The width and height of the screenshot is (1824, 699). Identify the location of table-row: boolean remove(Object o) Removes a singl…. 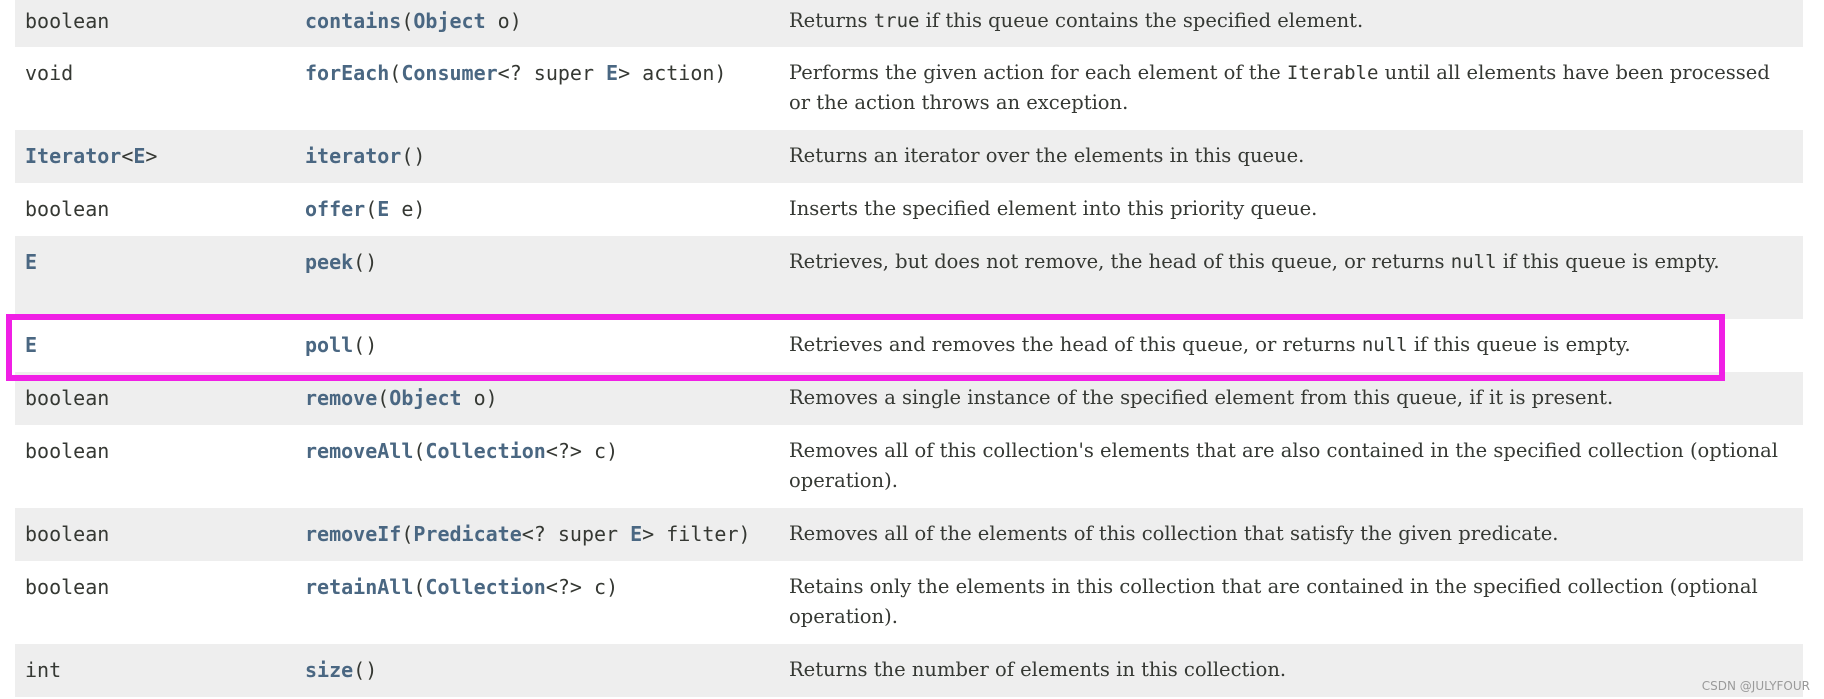
(909, 398).